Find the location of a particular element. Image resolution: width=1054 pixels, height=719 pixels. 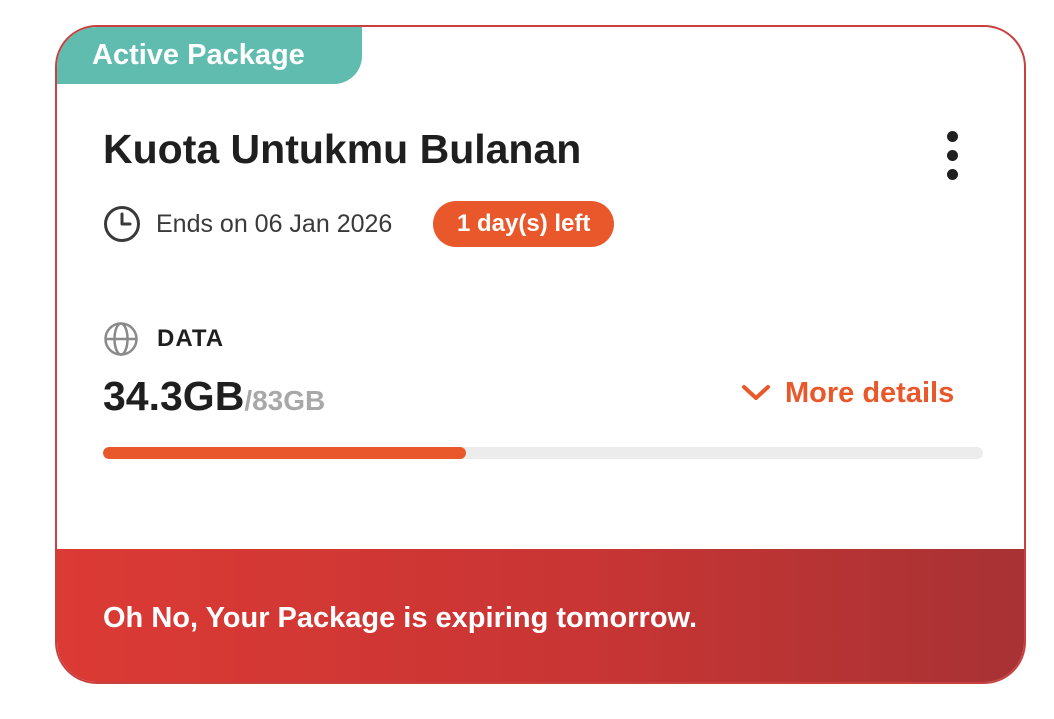

more-details-button: More details is located at coordinates (847, 393).